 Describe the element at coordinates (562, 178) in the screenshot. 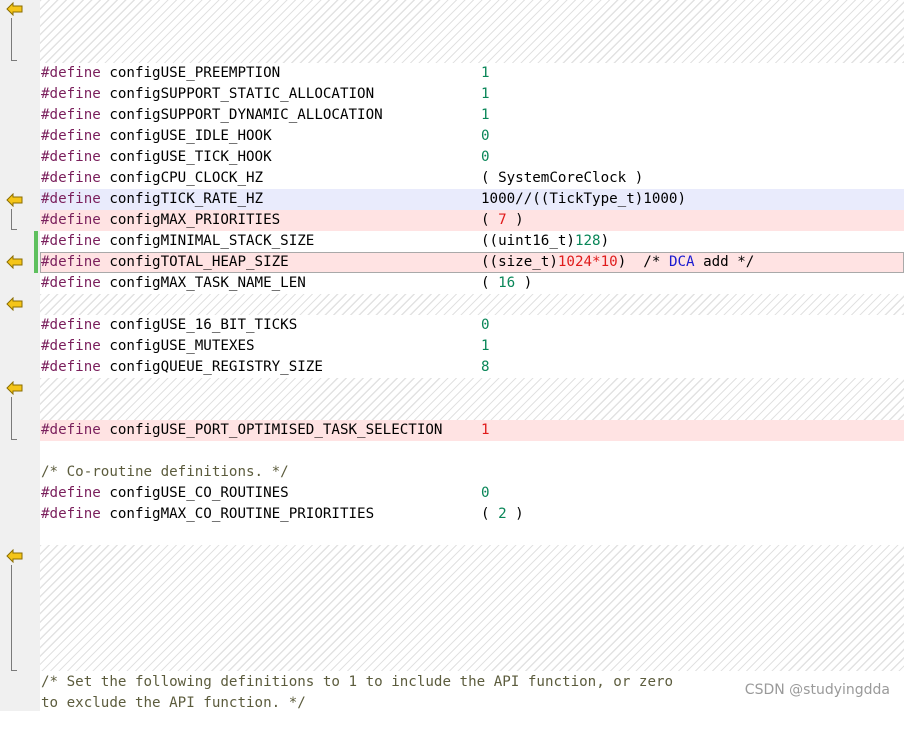

I see `macro-value: ( SystemCoreClock )` at that location.